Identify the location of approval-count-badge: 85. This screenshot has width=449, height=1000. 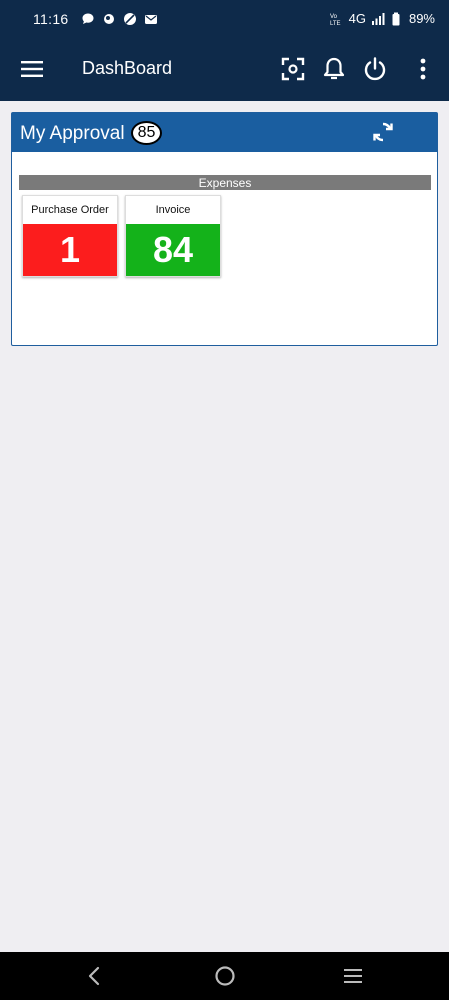
(146, 133).